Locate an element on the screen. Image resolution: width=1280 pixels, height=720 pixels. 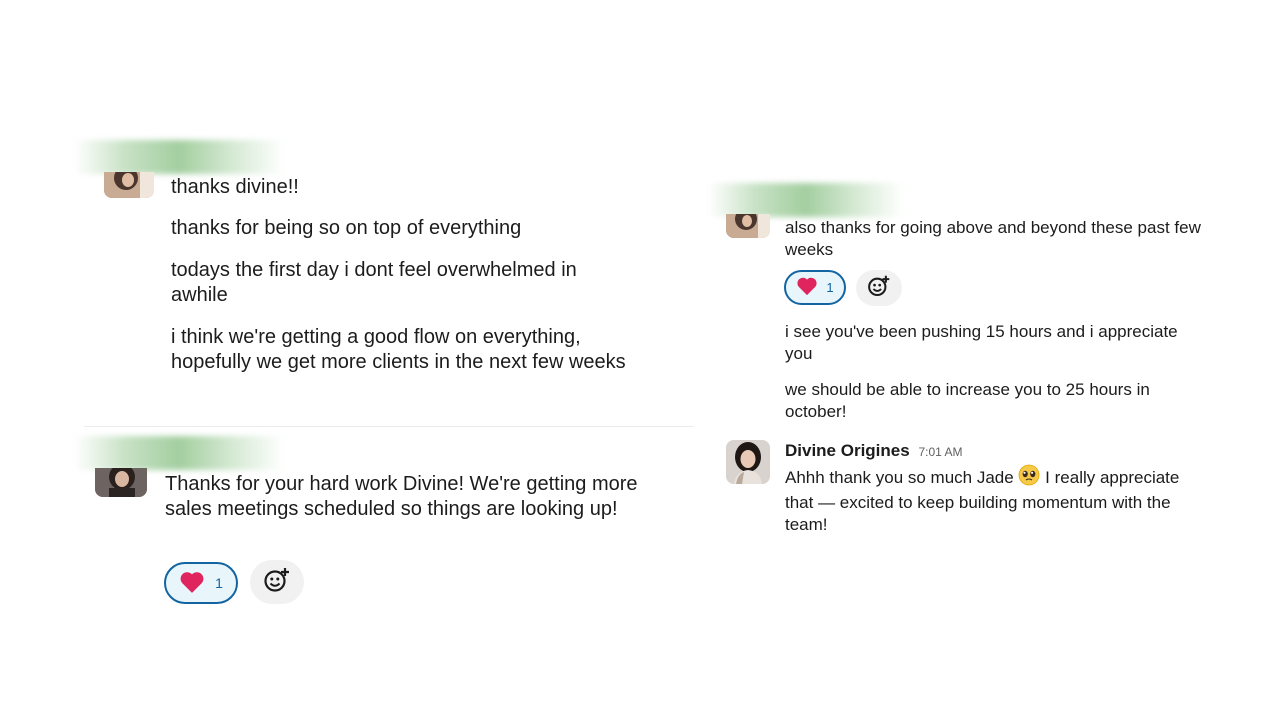
message-text-part: Ahhh thank you so much Jade is located at coordinates (899, 477).